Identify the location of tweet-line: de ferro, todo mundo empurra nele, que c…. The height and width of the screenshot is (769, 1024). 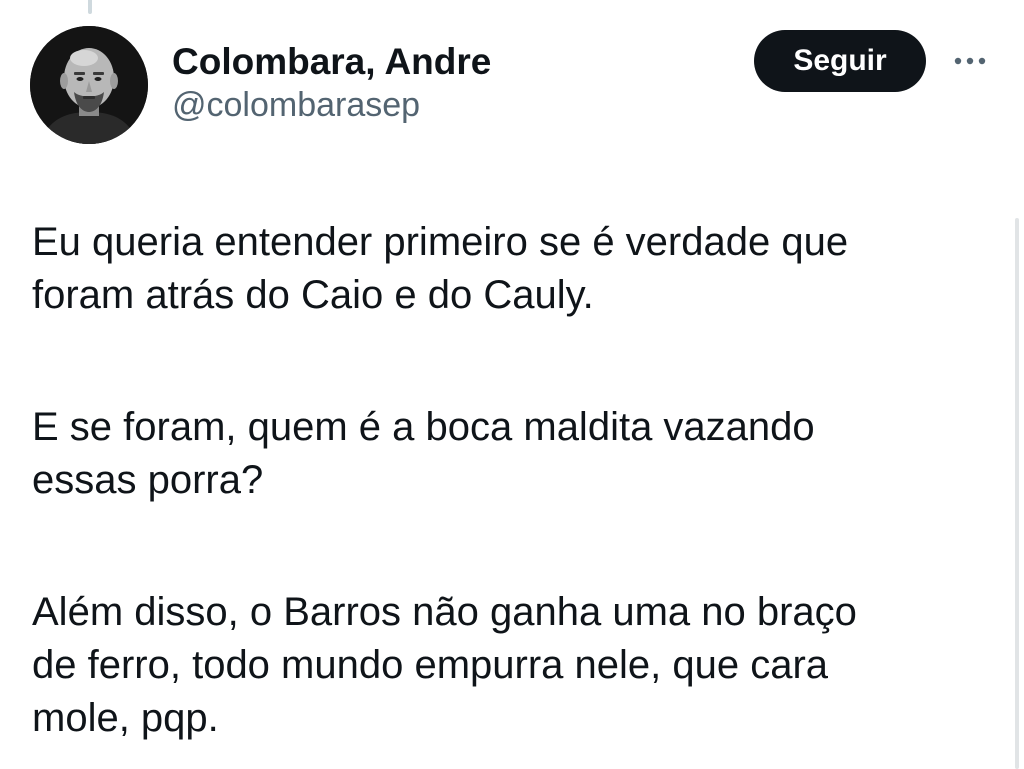
(430, 665).